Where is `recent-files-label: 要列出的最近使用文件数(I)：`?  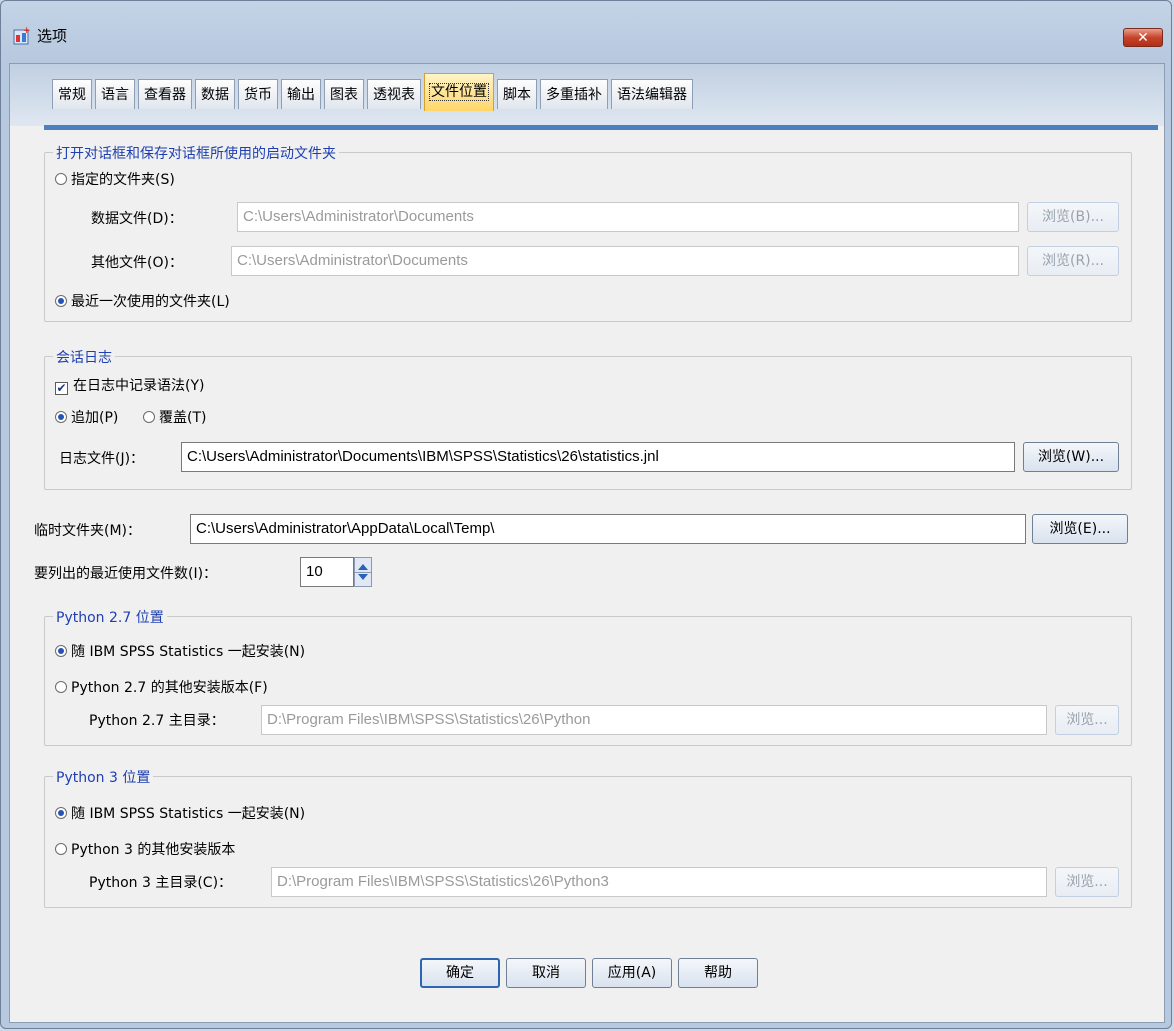
recent-files-label: 要列出的最近使用文件数(I)： is located at coordinates (126, 574).